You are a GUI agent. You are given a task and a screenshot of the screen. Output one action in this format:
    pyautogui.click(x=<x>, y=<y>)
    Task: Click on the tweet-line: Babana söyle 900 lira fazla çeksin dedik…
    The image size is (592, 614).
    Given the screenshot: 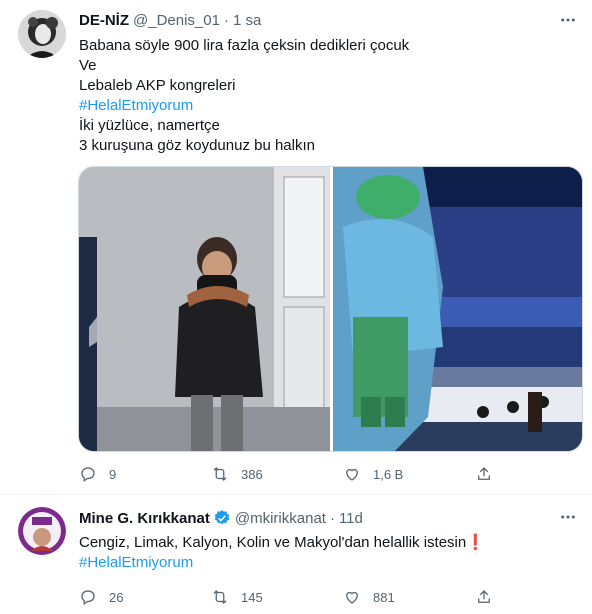 What is the action you would take?
    pyautogui.click(x=244, y=45)
    